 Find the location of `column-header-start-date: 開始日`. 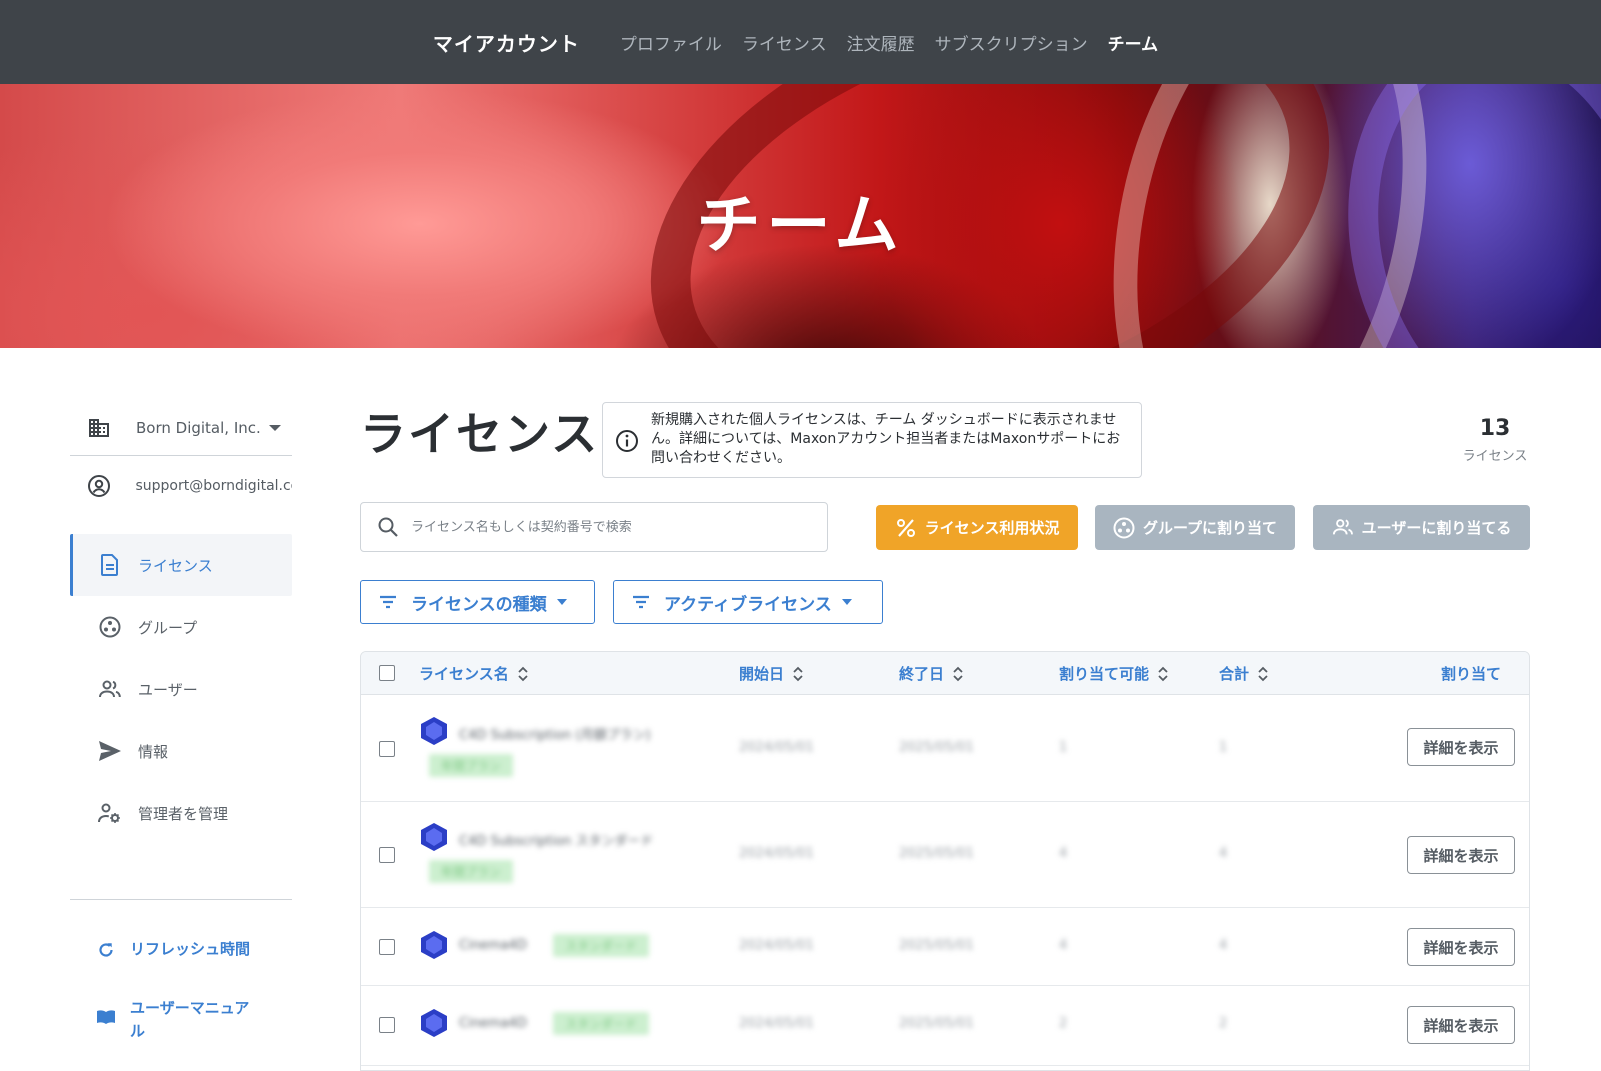

column-header-start-date: 開始日 is located at coordinates (771, 673).